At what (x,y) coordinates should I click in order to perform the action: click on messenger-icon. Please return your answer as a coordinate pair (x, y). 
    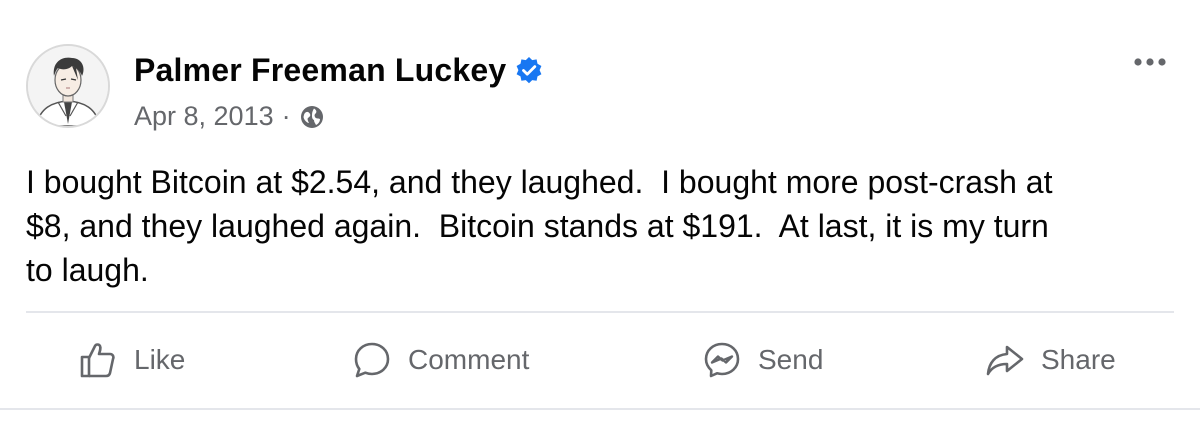
    Looking at the image, I should click on (722, 360).